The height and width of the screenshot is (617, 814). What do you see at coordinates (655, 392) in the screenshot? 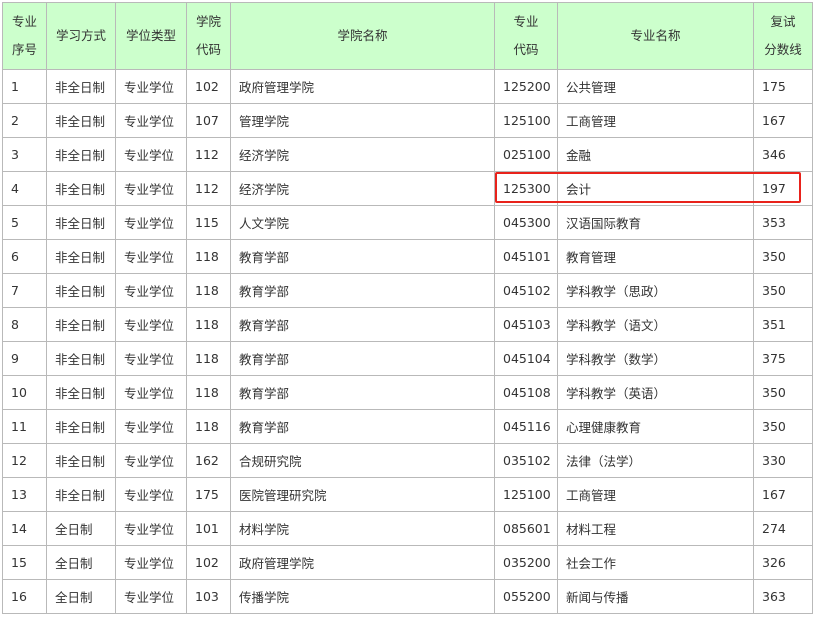
I see `cell-major-name: 学科教学（英语）` at bounding box center [655, 392].